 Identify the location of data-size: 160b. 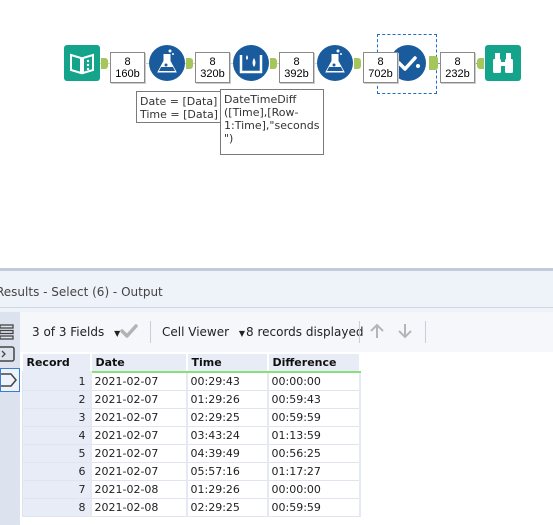
(127, 74).